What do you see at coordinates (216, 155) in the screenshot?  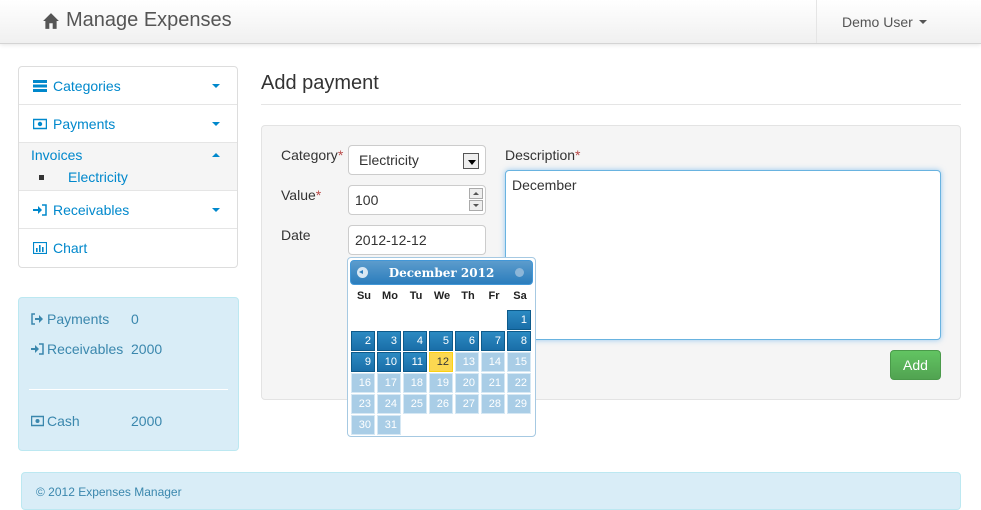 I see `caret-up-icon` at bounding box center [216, 155].